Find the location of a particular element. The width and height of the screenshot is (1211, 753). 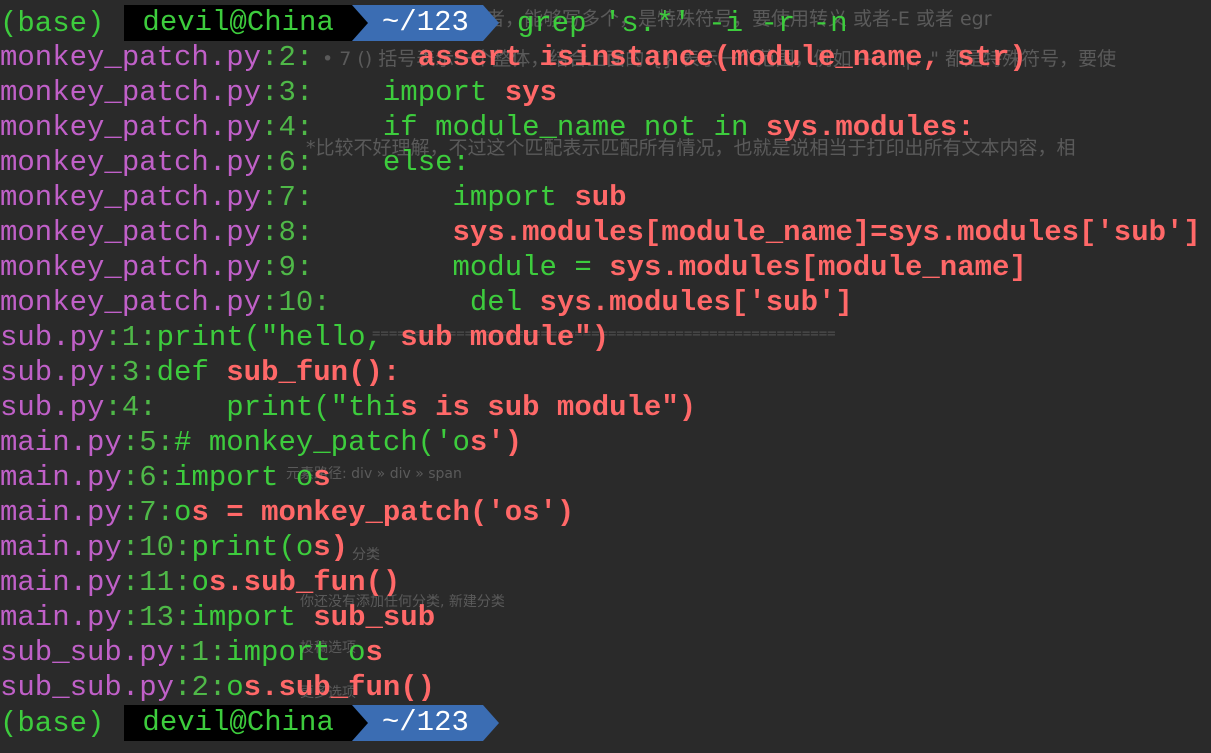

result-code: print(o is located at coordinates (252, 547).